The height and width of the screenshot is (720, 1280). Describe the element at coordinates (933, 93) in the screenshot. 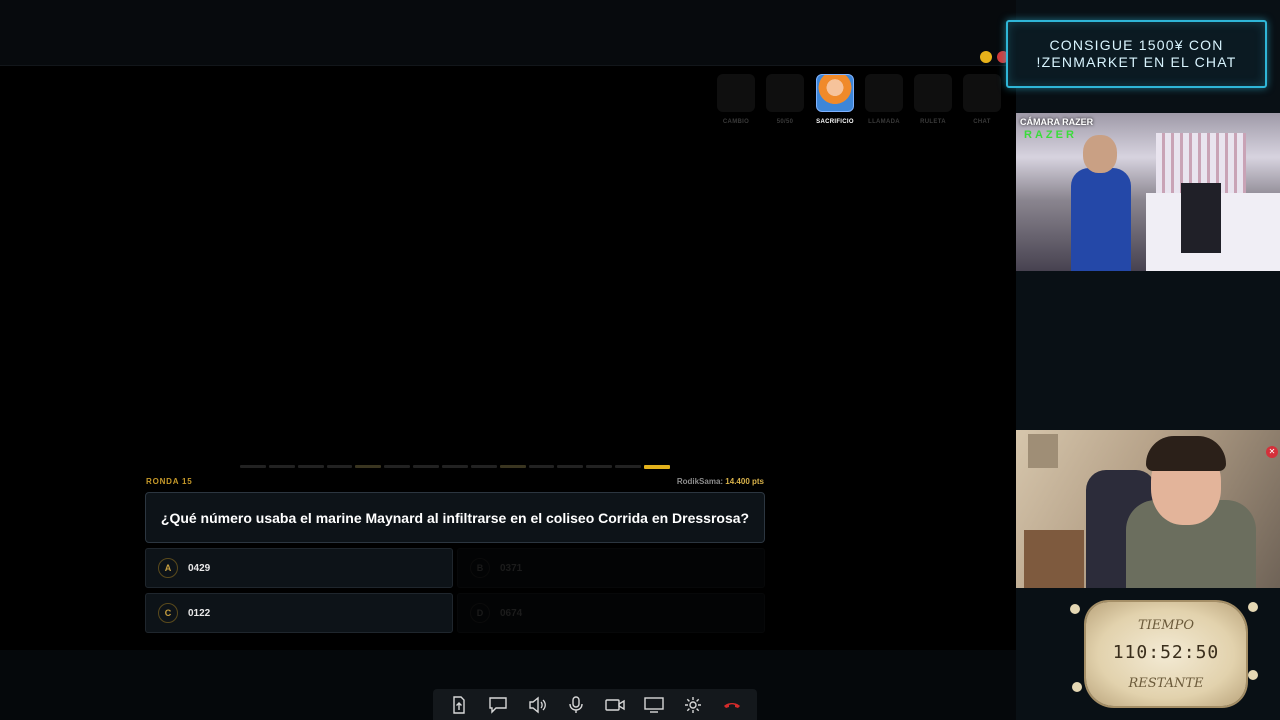

I see `card-ruleta-icon` at that location.